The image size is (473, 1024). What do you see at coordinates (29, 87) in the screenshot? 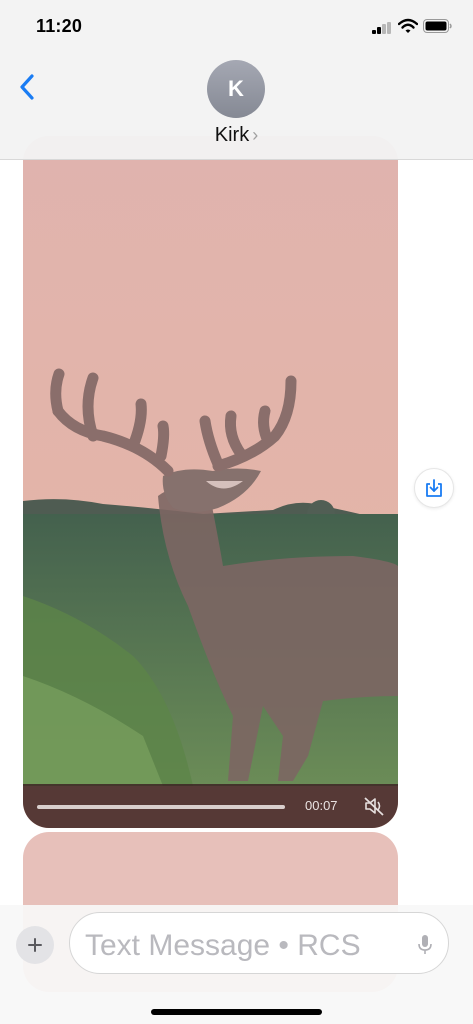
I see `back-button` at bounding box center [29, 87].